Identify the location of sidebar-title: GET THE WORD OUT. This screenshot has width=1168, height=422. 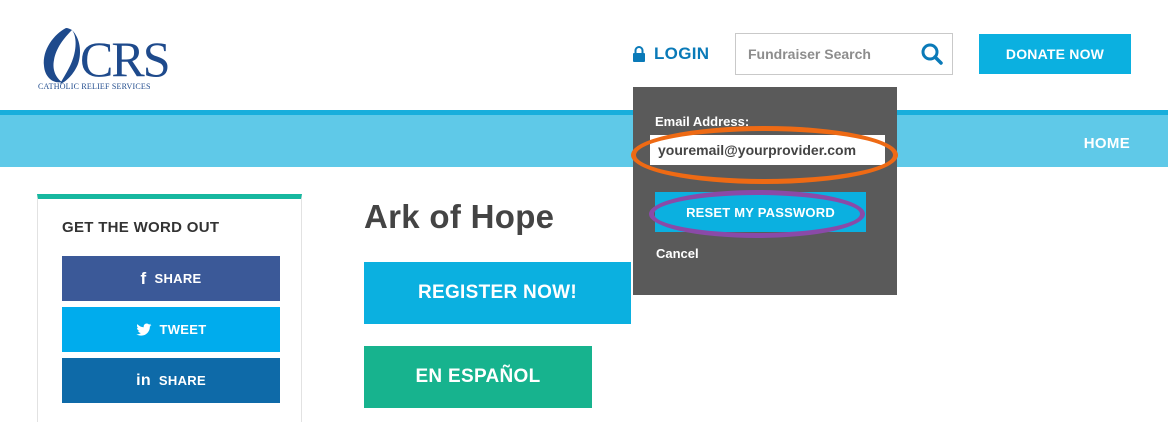
(141, 227).